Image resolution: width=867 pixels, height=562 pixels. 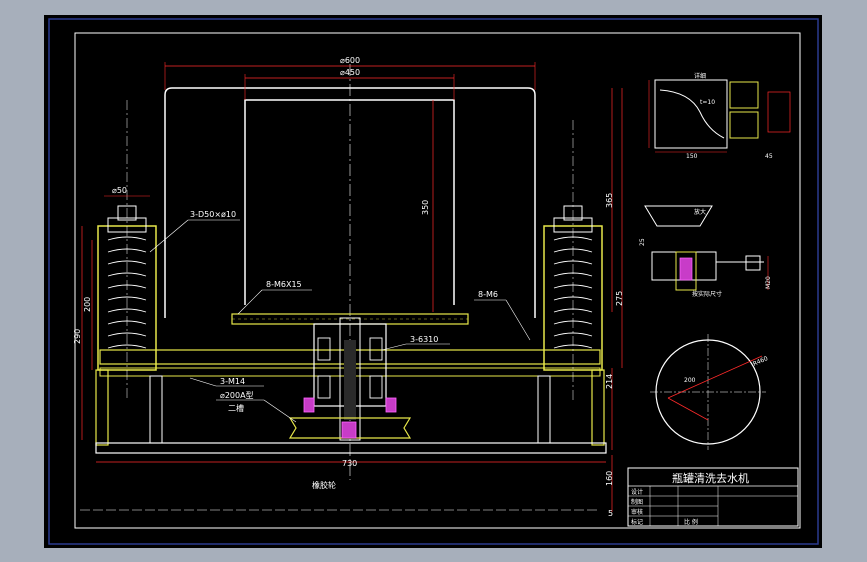 I want to click on label-detail-b: 放大, so click(x=700, y=212).